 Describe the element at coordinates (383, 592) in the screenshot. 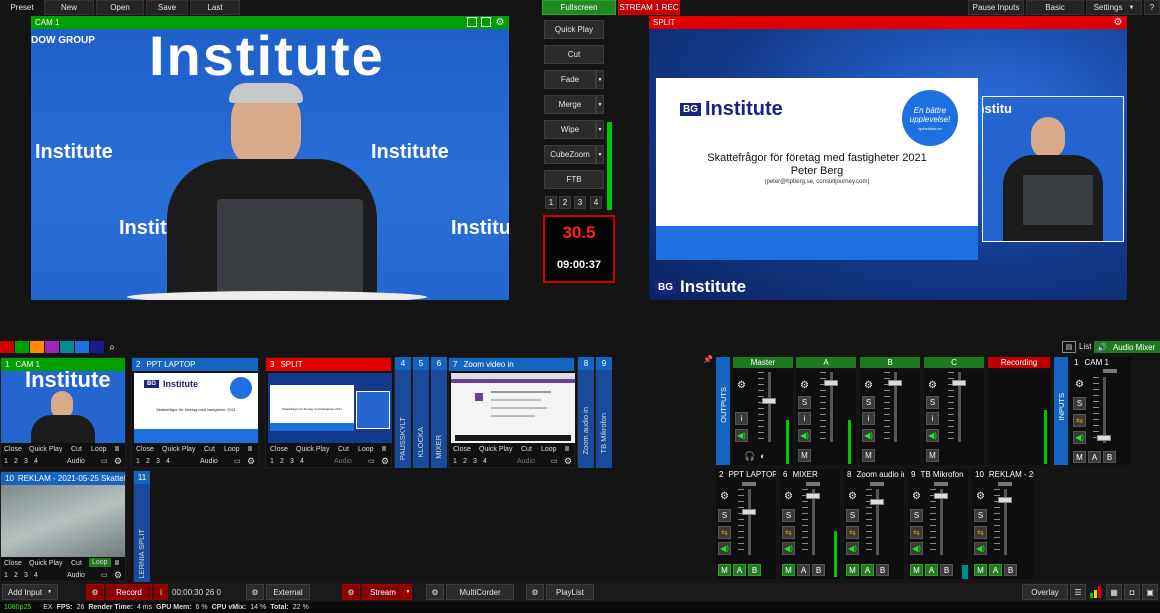

I see `stream-button: Stream` at that location.